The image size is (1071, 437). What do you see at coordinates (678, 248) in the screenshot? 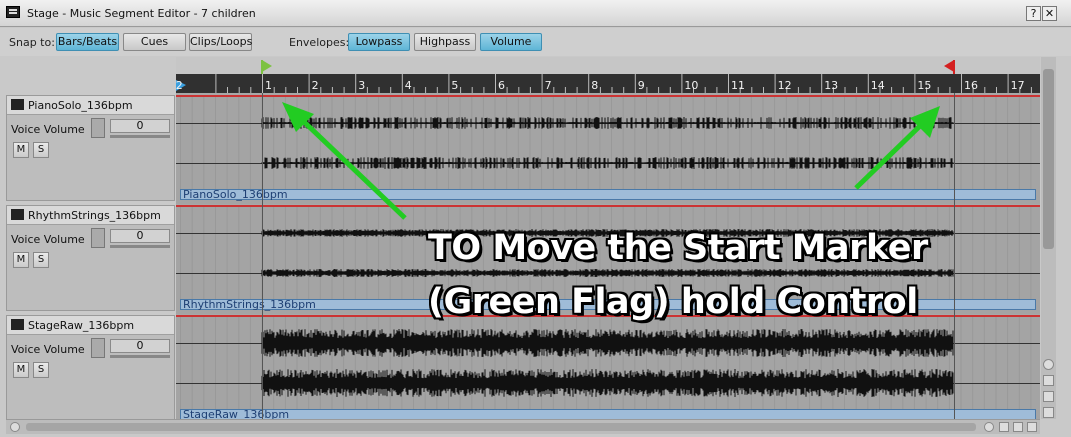
I see `annotation-line-1: TO Move the Start Marker` at bounding box center [678, 248].